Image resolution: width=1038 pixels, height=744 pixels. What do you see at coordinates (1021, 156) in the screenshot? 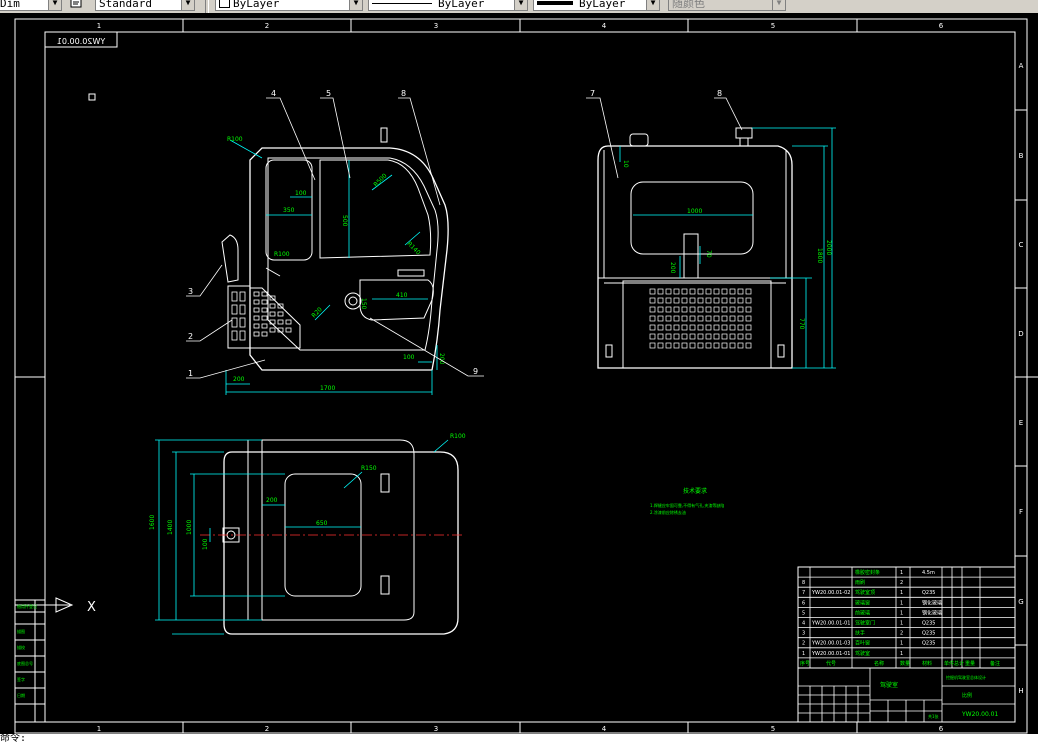
I see `zone-label: B` at bounding box center [1021, 156].